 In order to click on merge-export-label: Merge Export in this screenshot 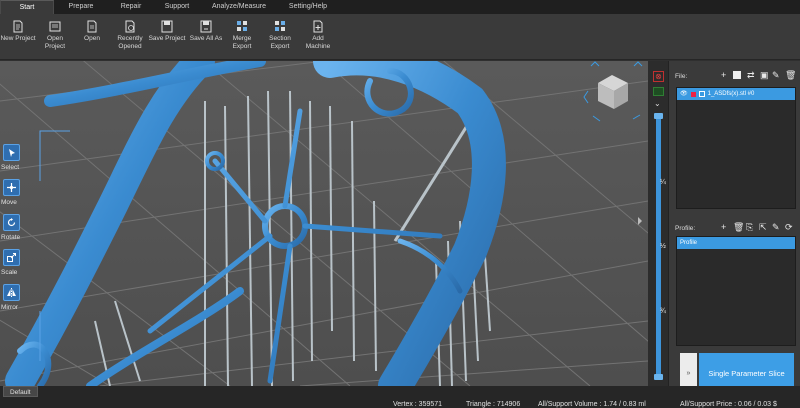, I will do `click(242, 42)`.